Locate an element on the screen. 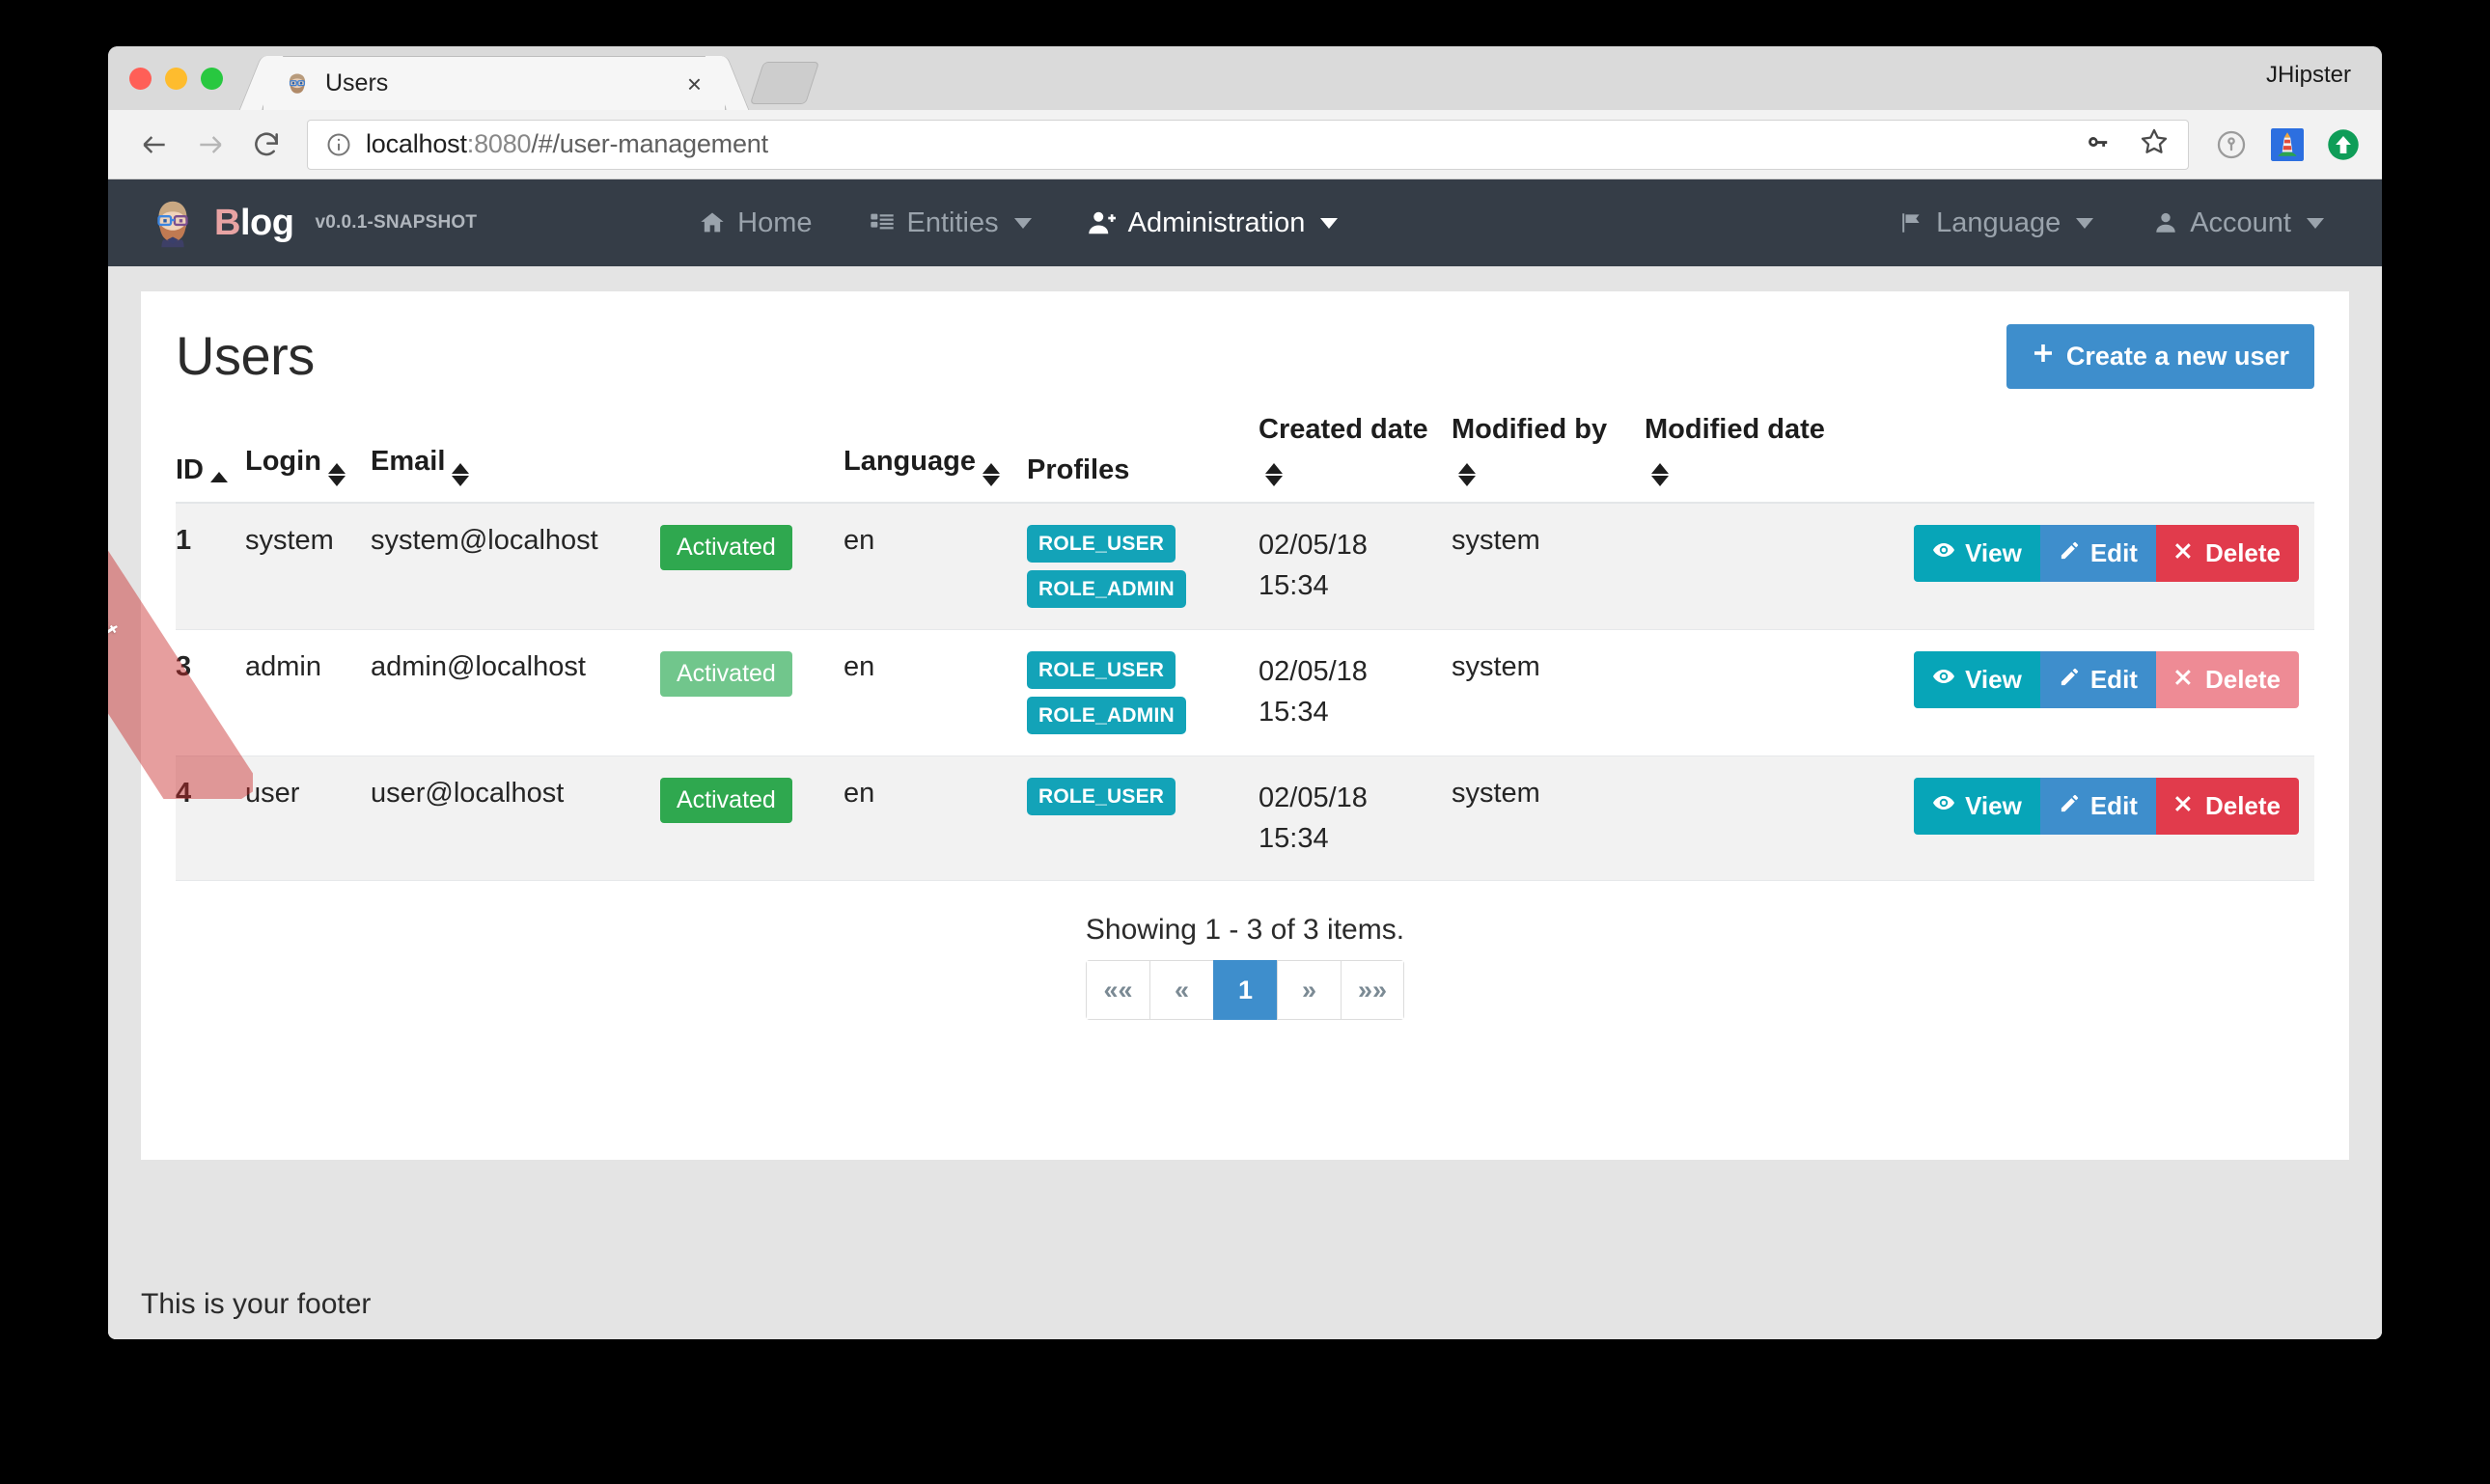 The width and height of the screenshot is (2490, 1484). browser-toolbar: localhost:8080/#/user-management is located at coordinates (1245, 144).